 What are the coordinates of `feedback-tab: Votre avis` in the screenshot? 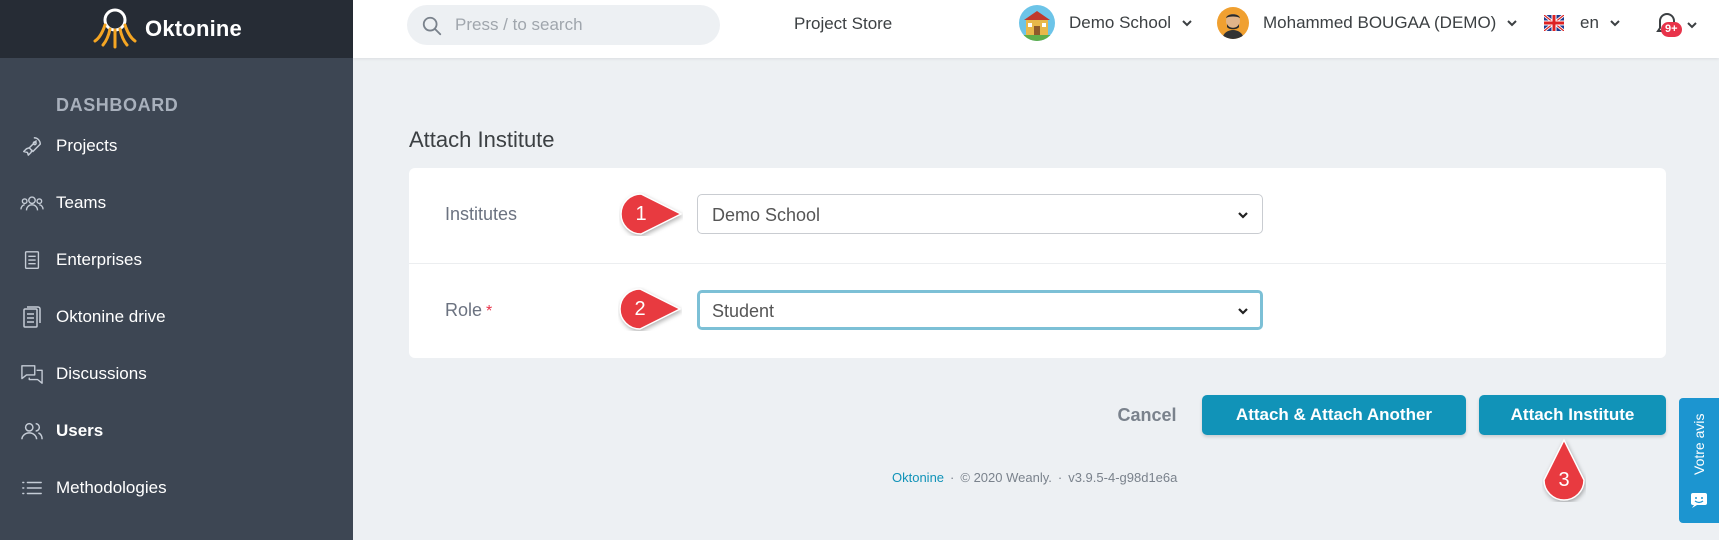 It's located at (1699, 460).